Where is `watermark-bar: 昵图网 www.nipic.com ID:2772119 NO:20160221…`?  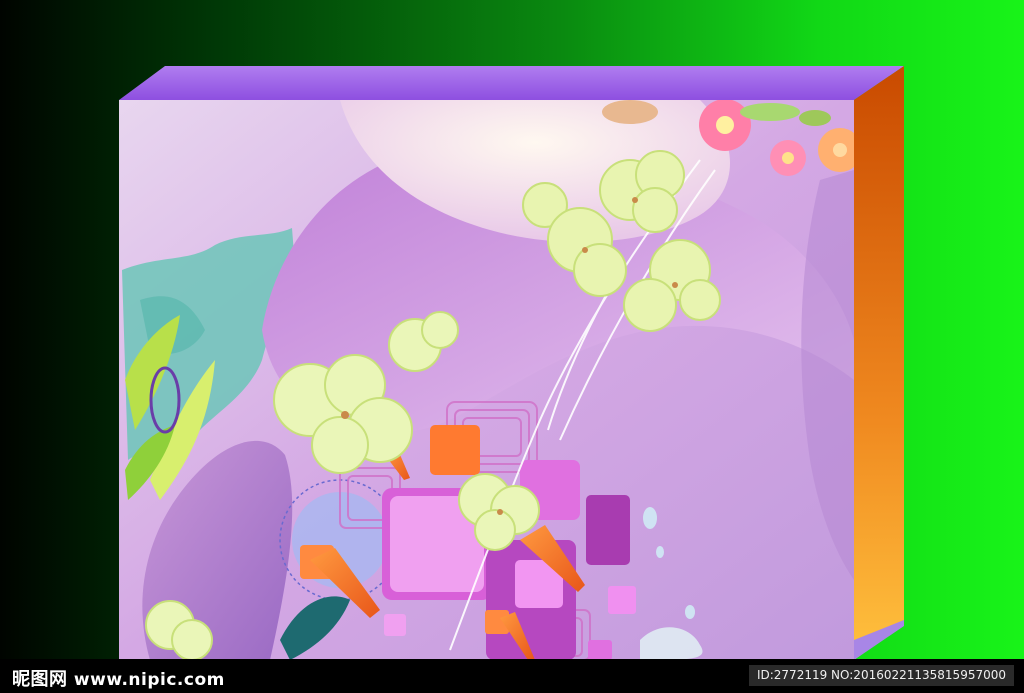 watermark-bar: 昵图网 www.nipic.com ID:2772119 NO:20160221… is located at coordinates (512, 676).